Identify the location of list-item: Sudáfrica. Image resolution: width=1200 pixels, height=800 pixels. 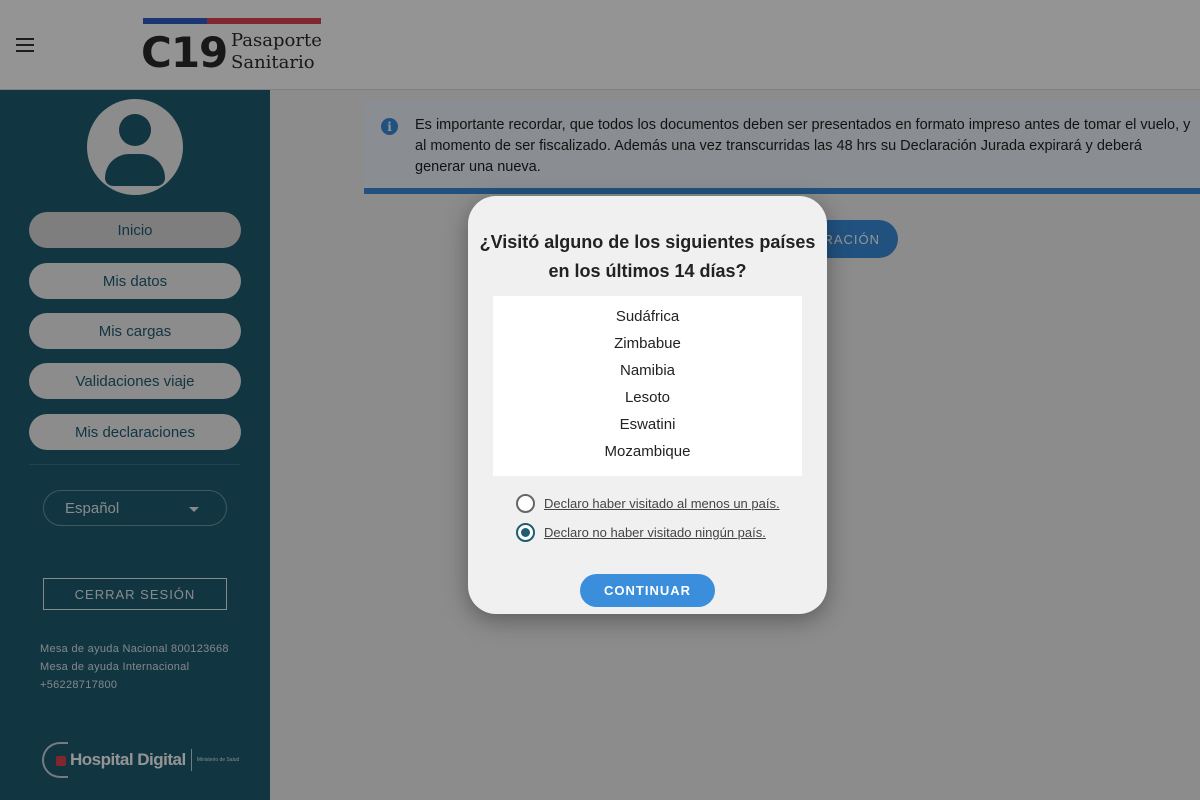
(647, 316).